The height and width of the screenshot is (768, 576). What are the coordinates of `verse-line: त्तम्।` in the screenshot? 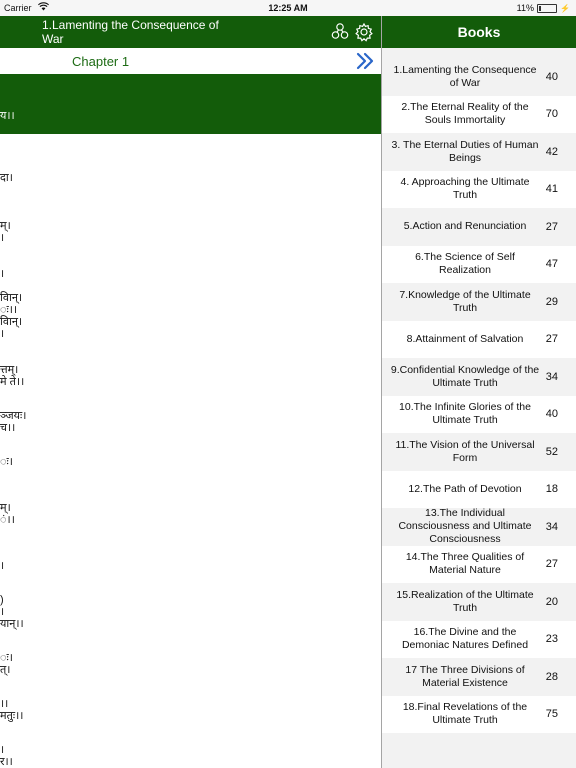 It's located at (9, 370).